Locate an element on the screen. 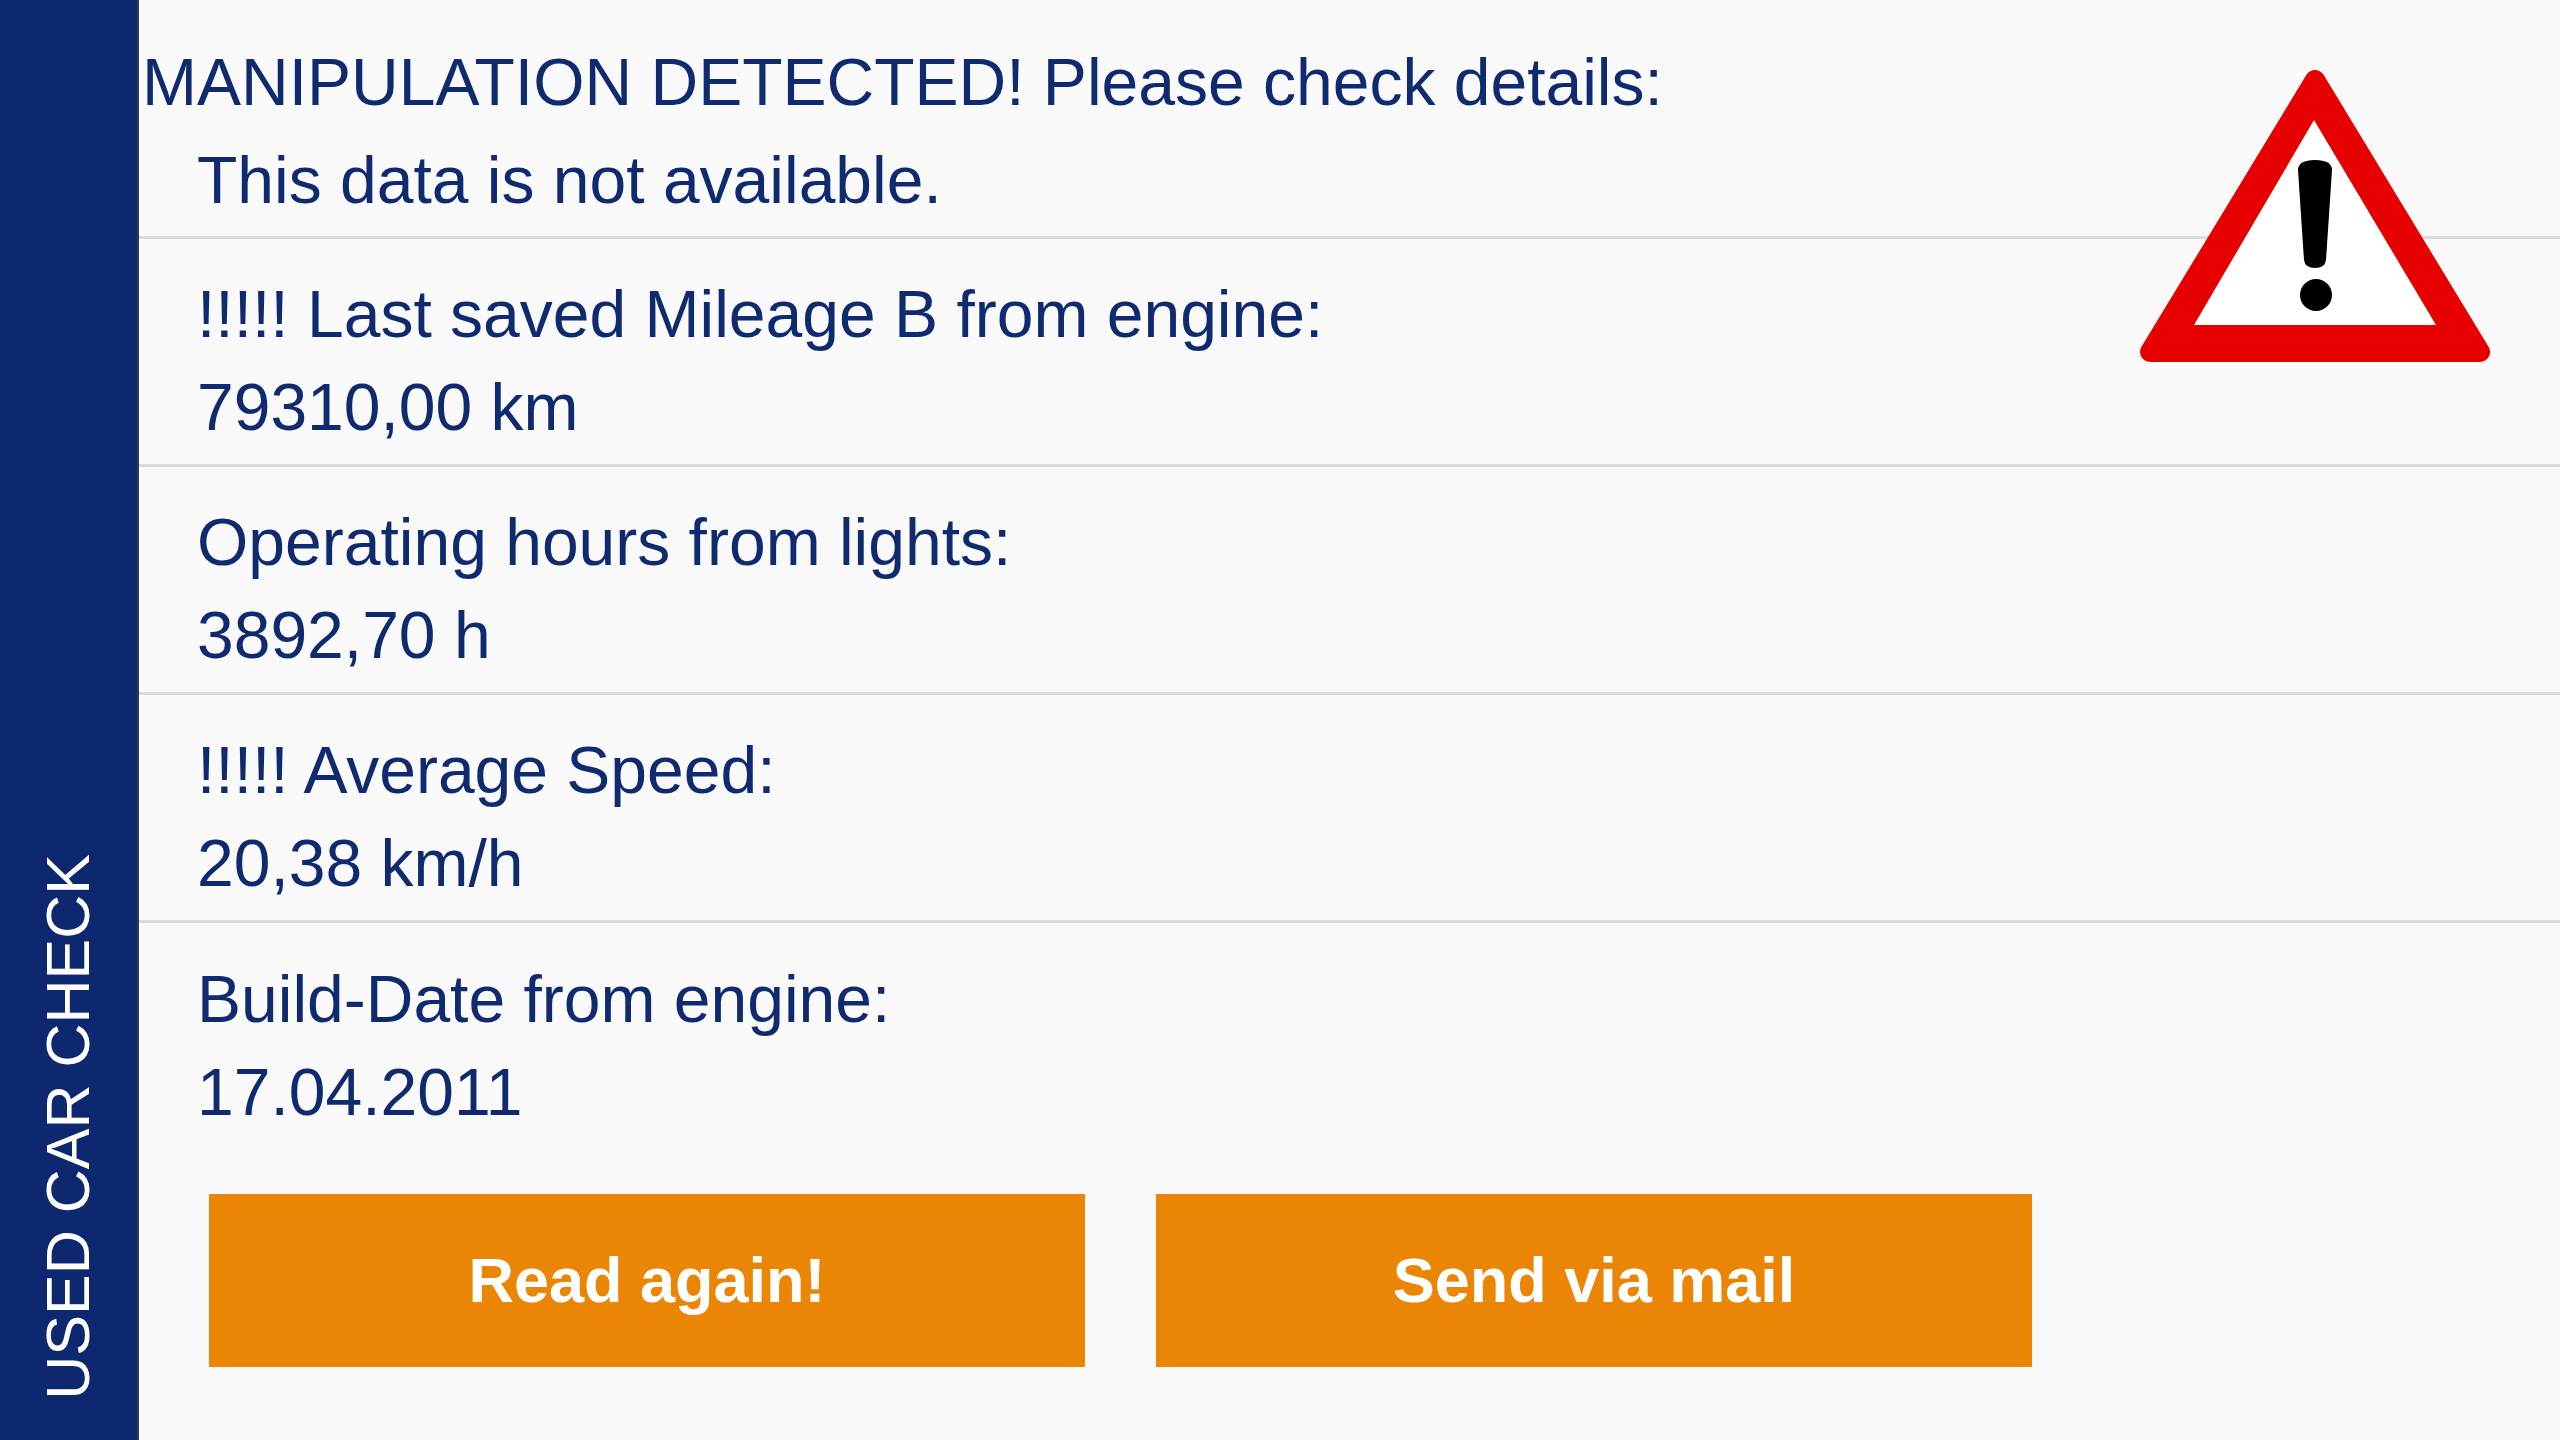  alert-title: MANIPULATION DETECTED! Please check details: is located at coordinates (902, 82).